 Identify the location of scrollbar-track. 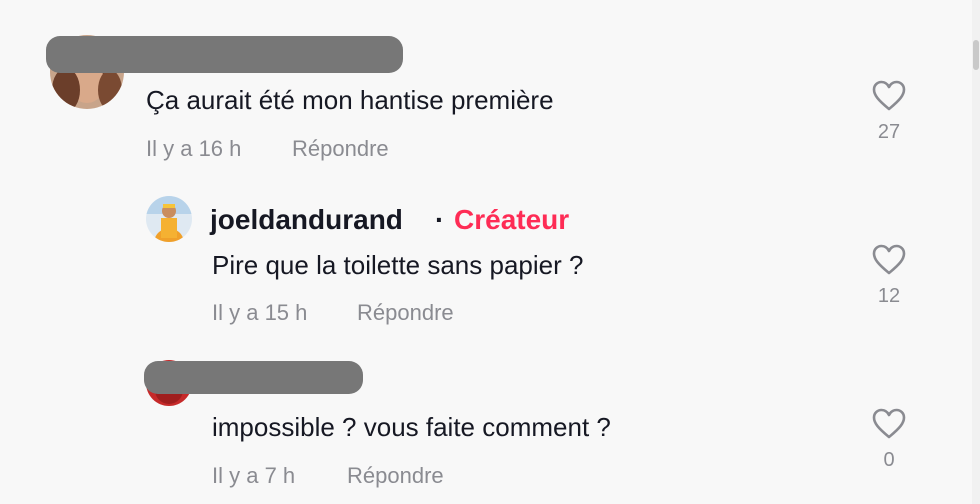
(976, 252).